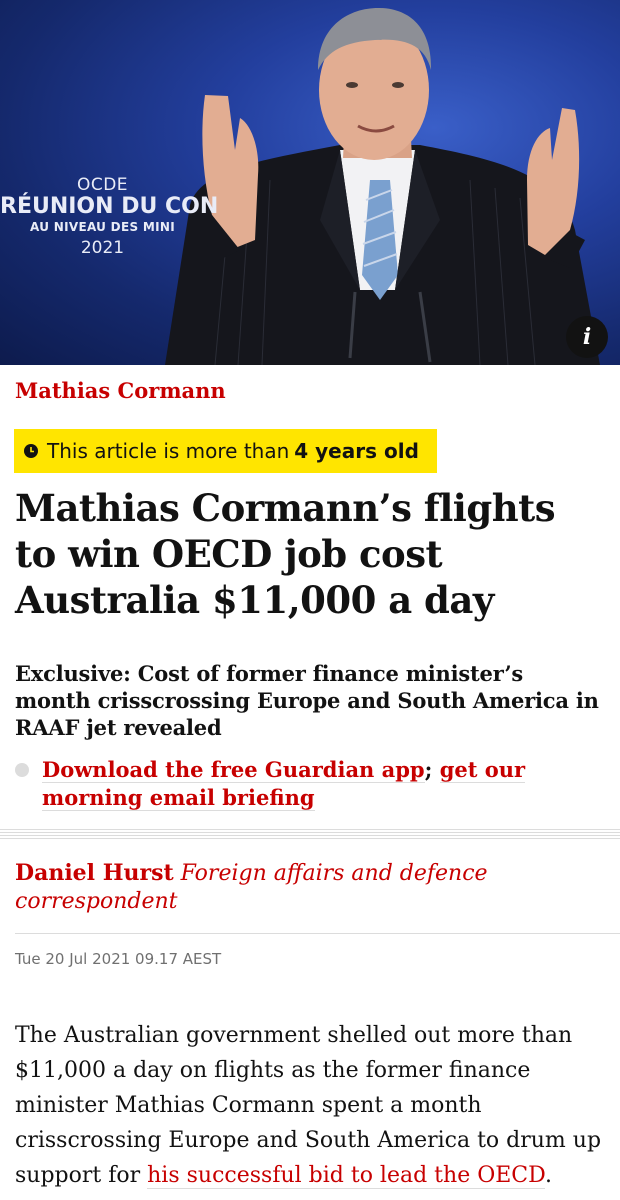 The height and width of the screenshot is (1200, 620). I want to click on banner-line-1: OCDE, so click(102, 185).